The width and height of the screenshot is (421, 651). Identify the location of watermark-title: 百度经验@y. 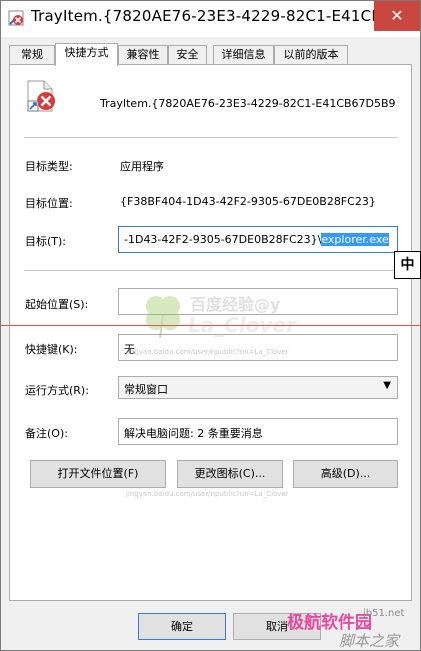
(235, 304).